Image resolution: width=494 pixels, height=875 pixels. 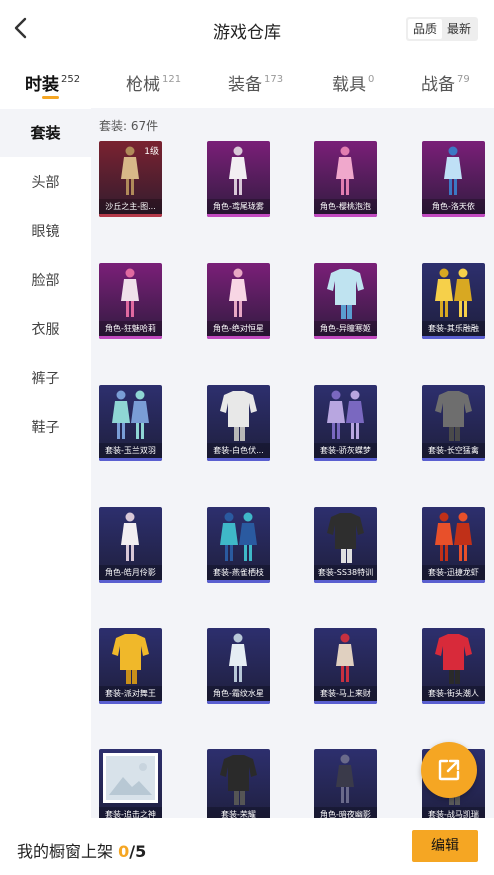 I want to click on showcase-current-count: 0, so click(x=124, y=851).